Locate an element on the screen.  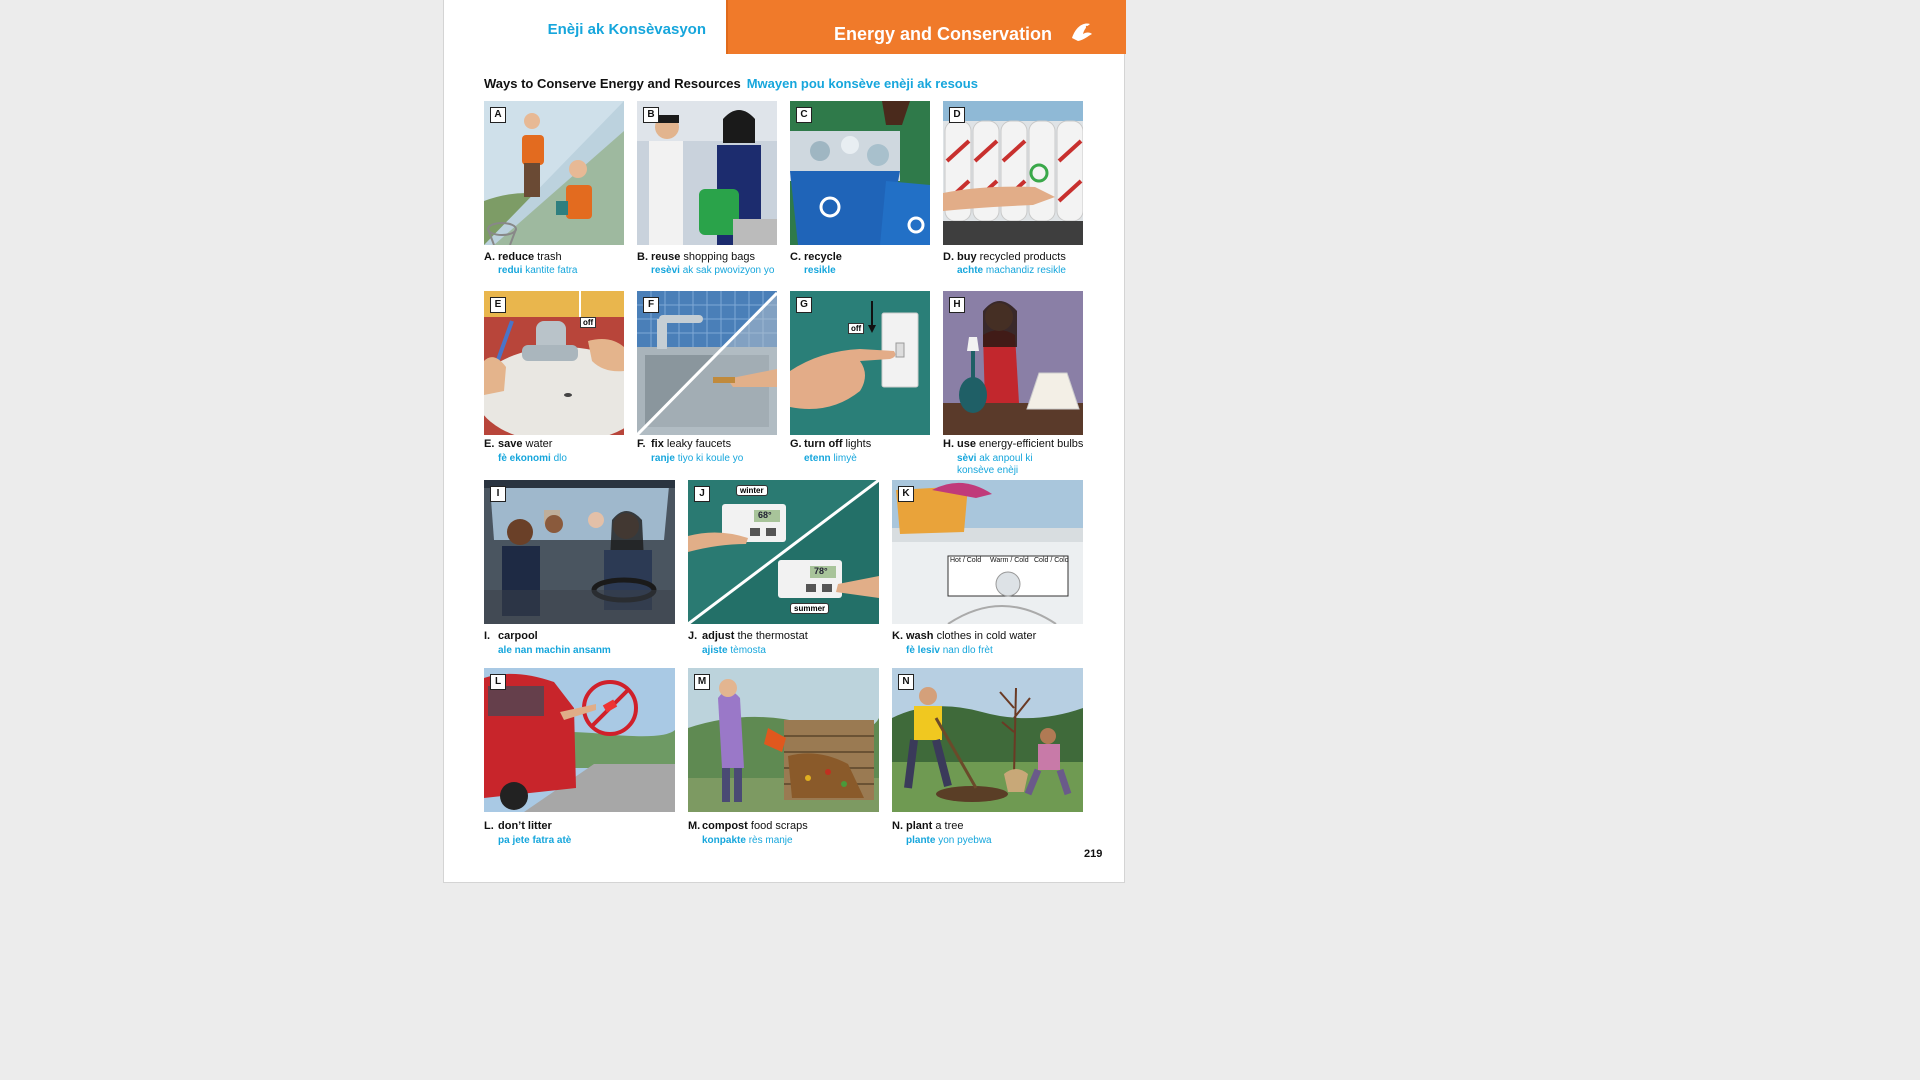
item-letter: L is located at coordinates (498, 682).